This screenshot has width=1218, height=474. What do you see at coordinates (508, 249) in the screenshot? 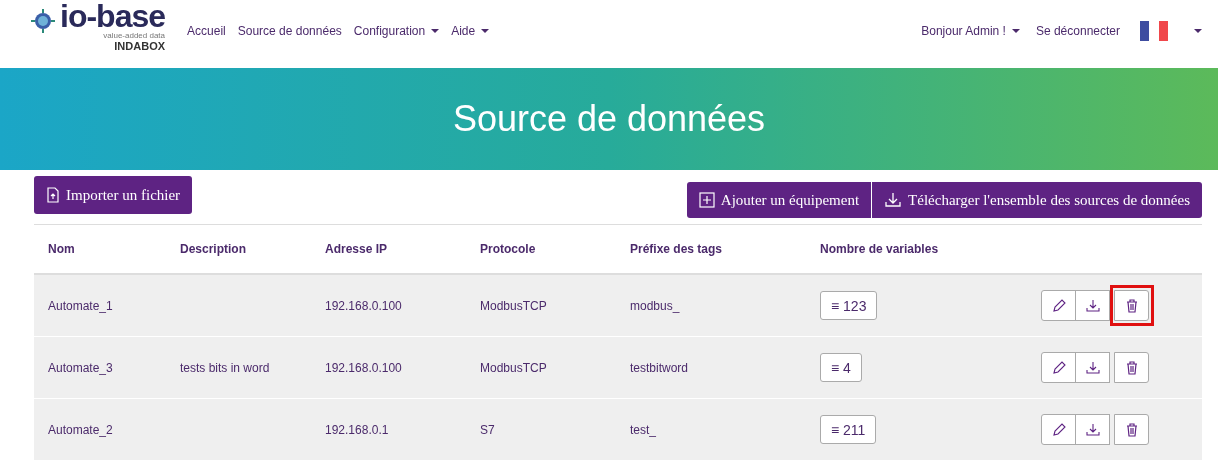
I see `column-header: Protocole` at bounding box center [508, 249].